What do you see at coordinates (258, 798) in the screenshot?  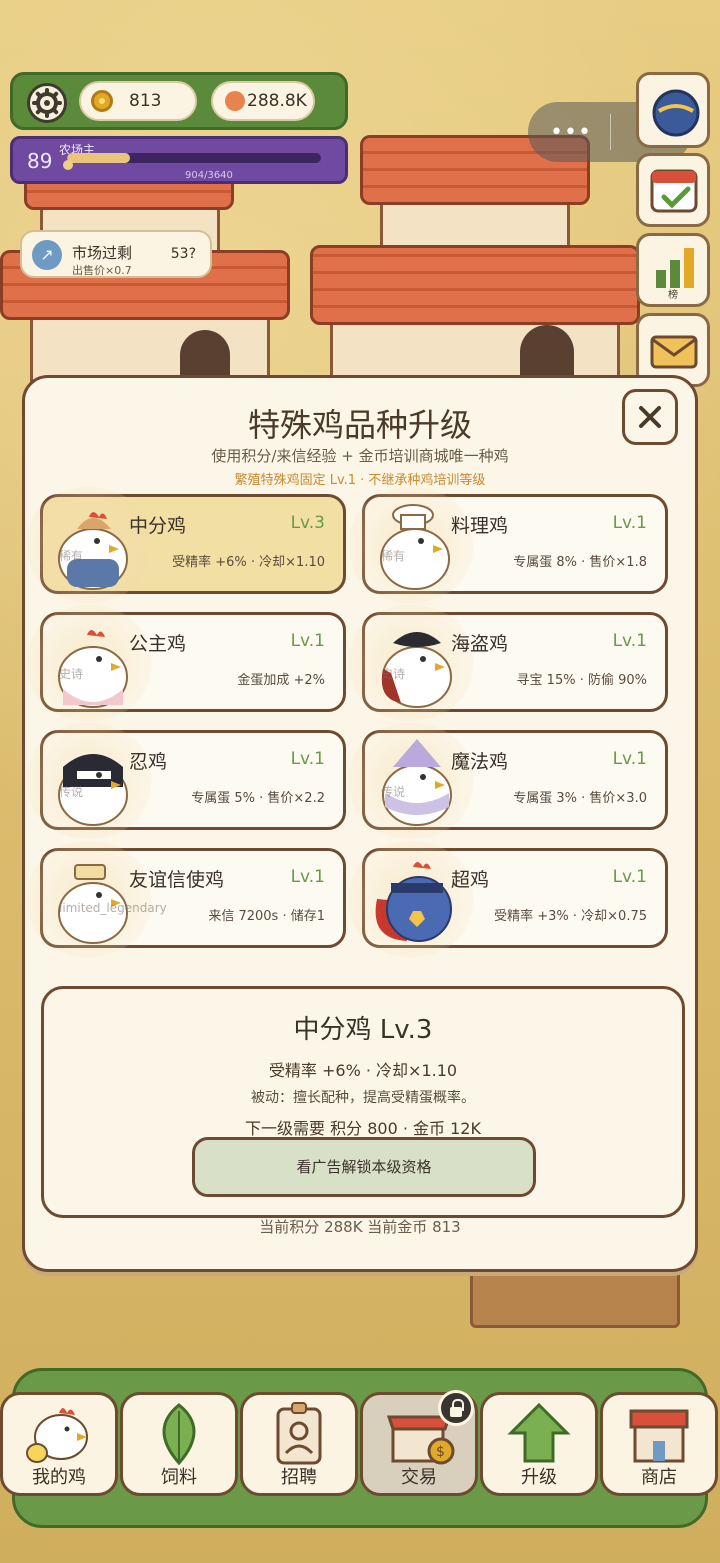 I see `breed-stats: 专属蛋 5% · 售价×2.2` at bounding box center [258, 798].